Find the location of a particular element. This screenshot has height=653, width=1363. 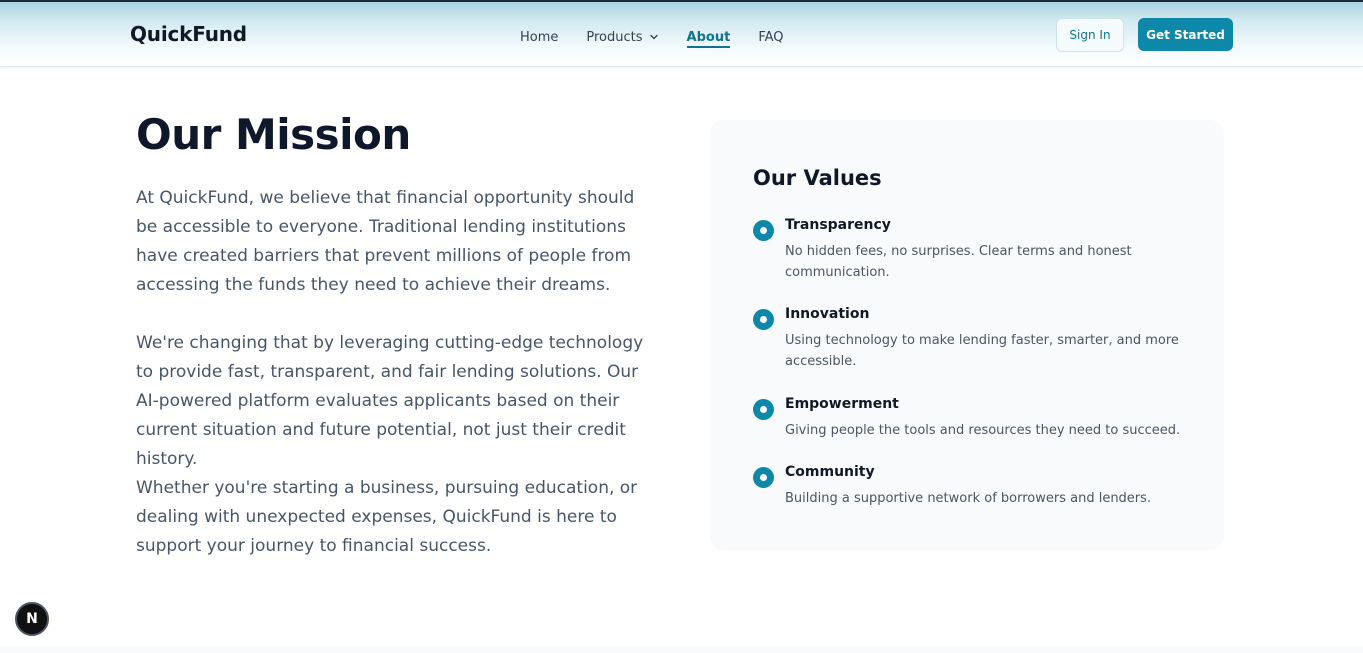

section-divider is located at coordinates (681, 649).